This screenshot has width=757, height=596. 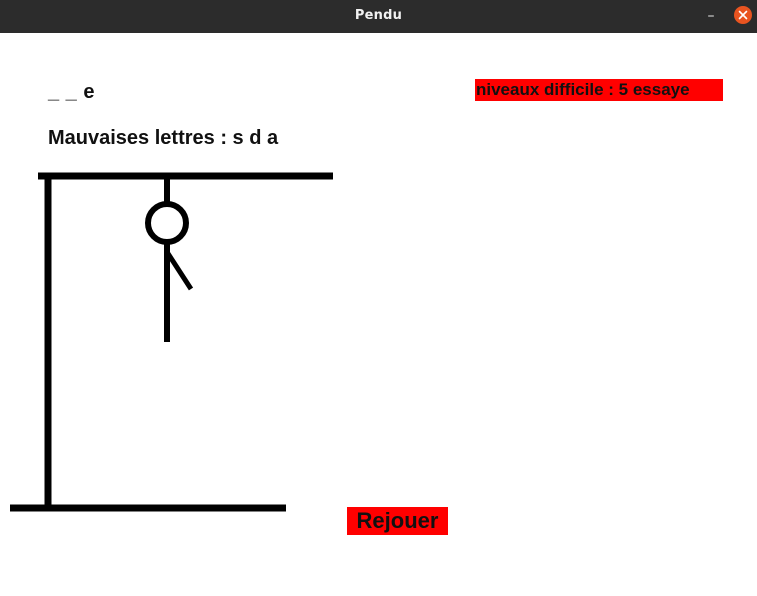 I want to click on window-titlebar: Pendu –, so click(x=378, y=16).